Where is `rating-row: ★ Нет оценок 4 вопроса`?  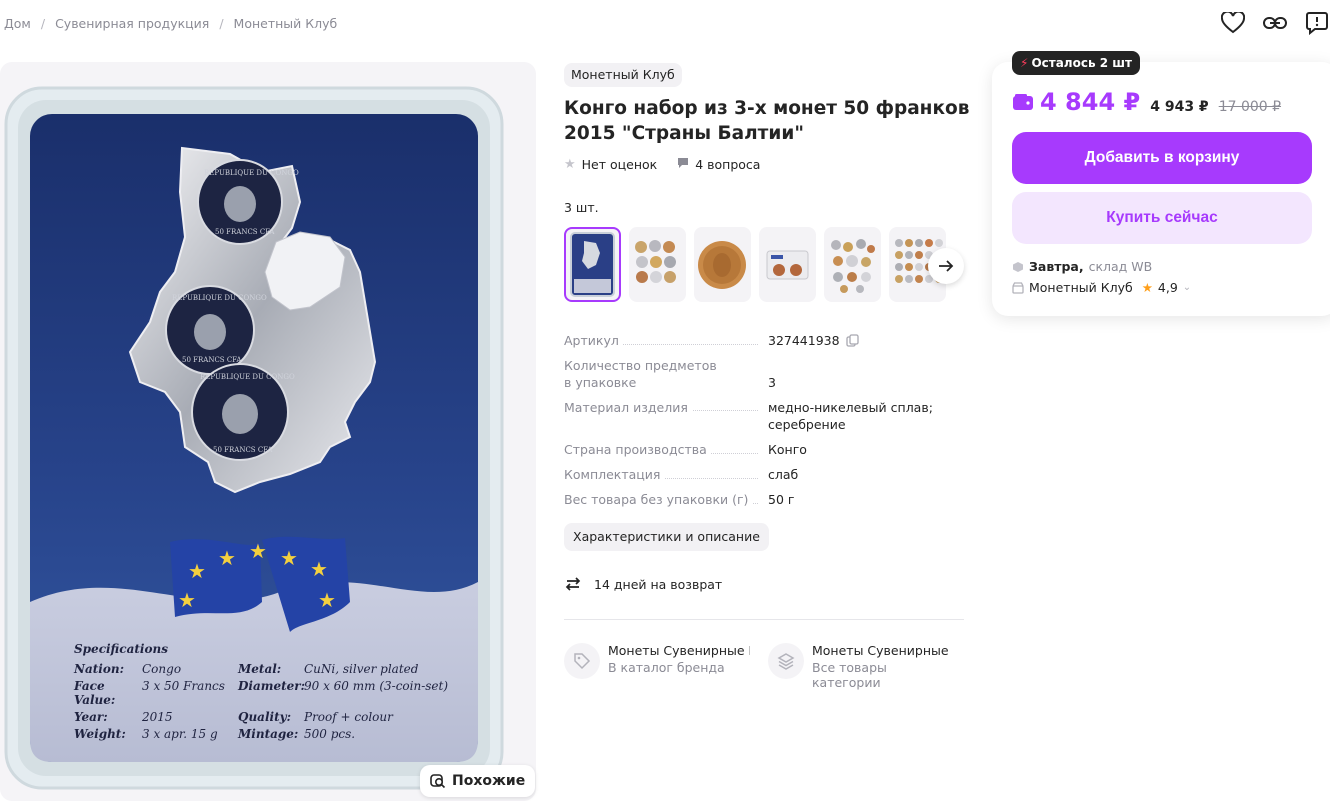 rating-row: ★ Нет оценок 4 вопроса is located at coordinates (662, 164).